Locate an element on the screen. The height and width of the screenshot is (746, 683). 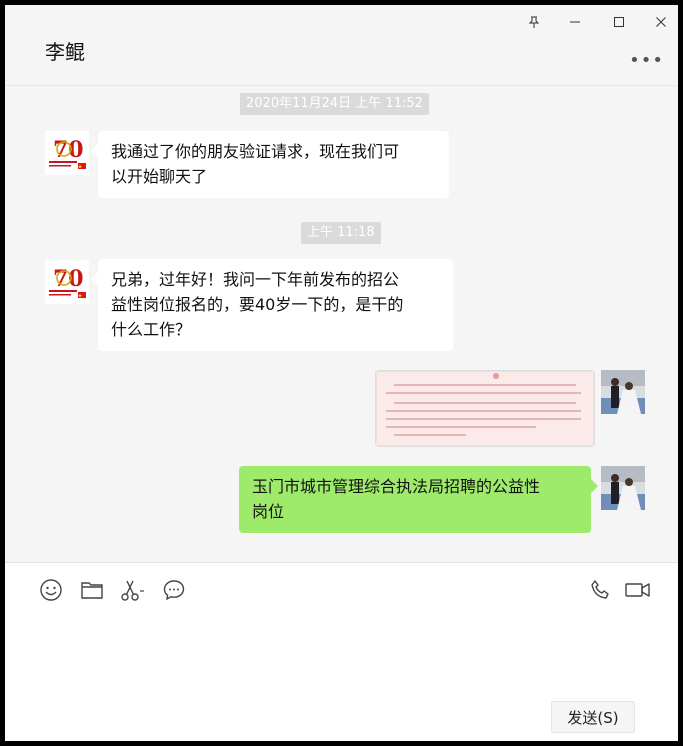
message-text-line: 以开始聊天了 is located at coordinates (159, 176).